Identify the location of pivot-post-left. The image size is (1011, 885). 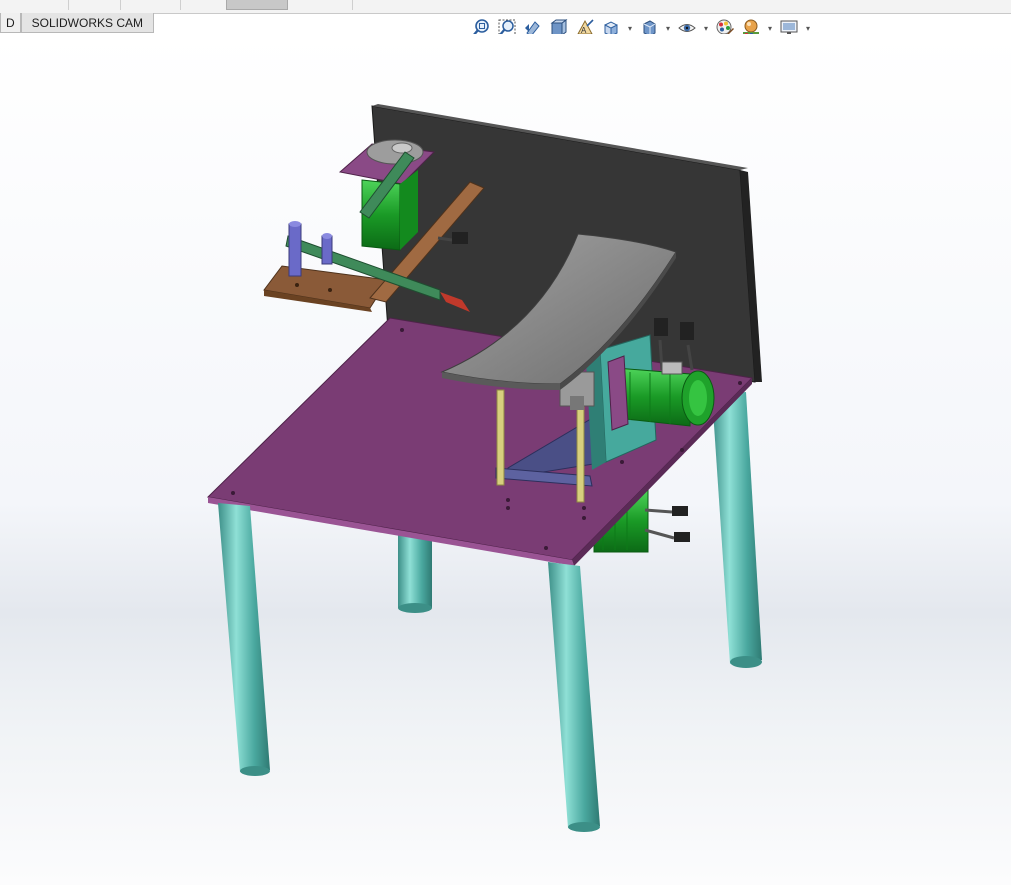
(295, 249).